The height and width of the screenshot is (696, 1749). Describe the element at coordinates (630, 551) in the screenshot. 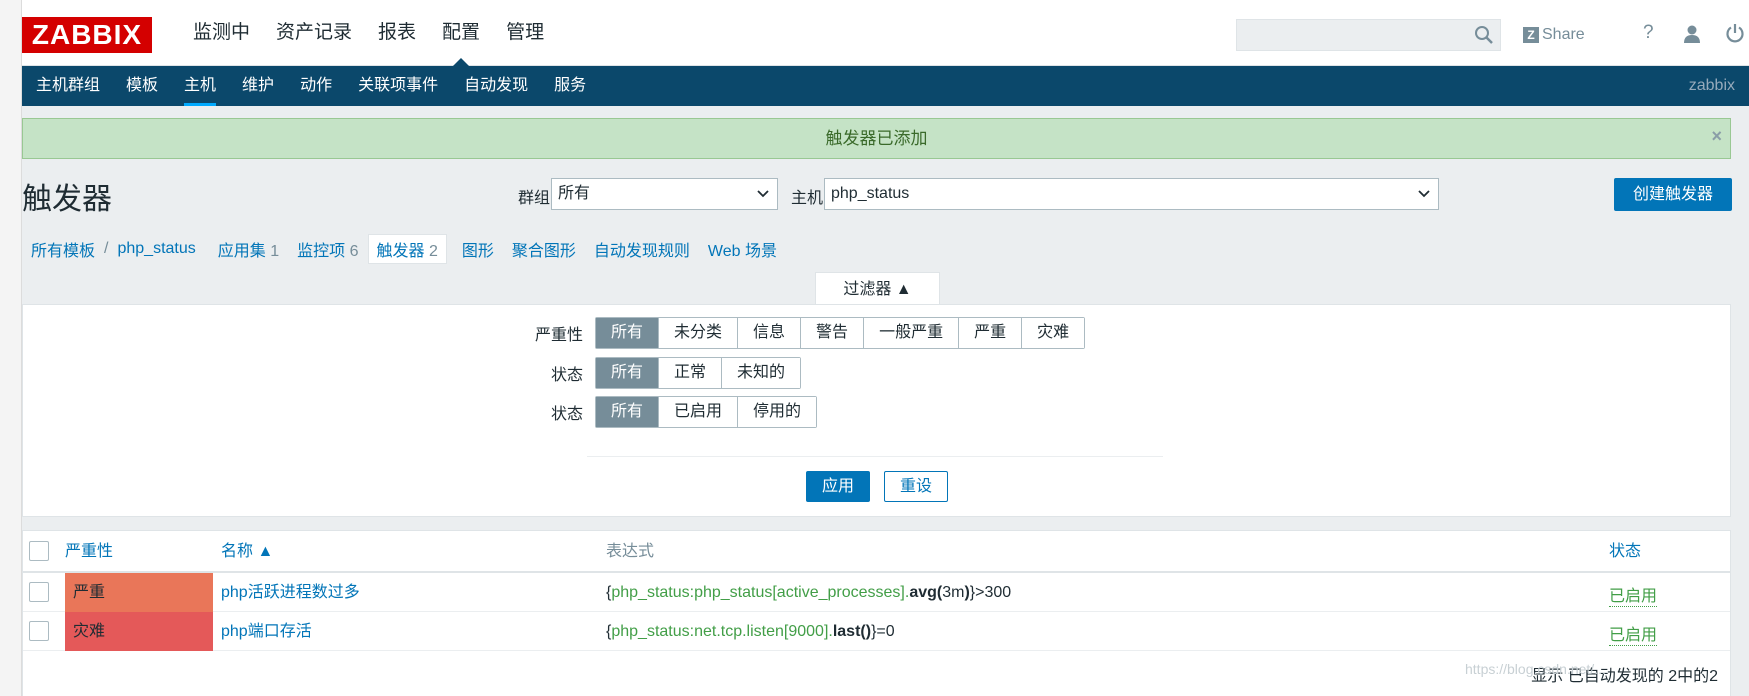

I see `column-expression: 表达式` at that location.